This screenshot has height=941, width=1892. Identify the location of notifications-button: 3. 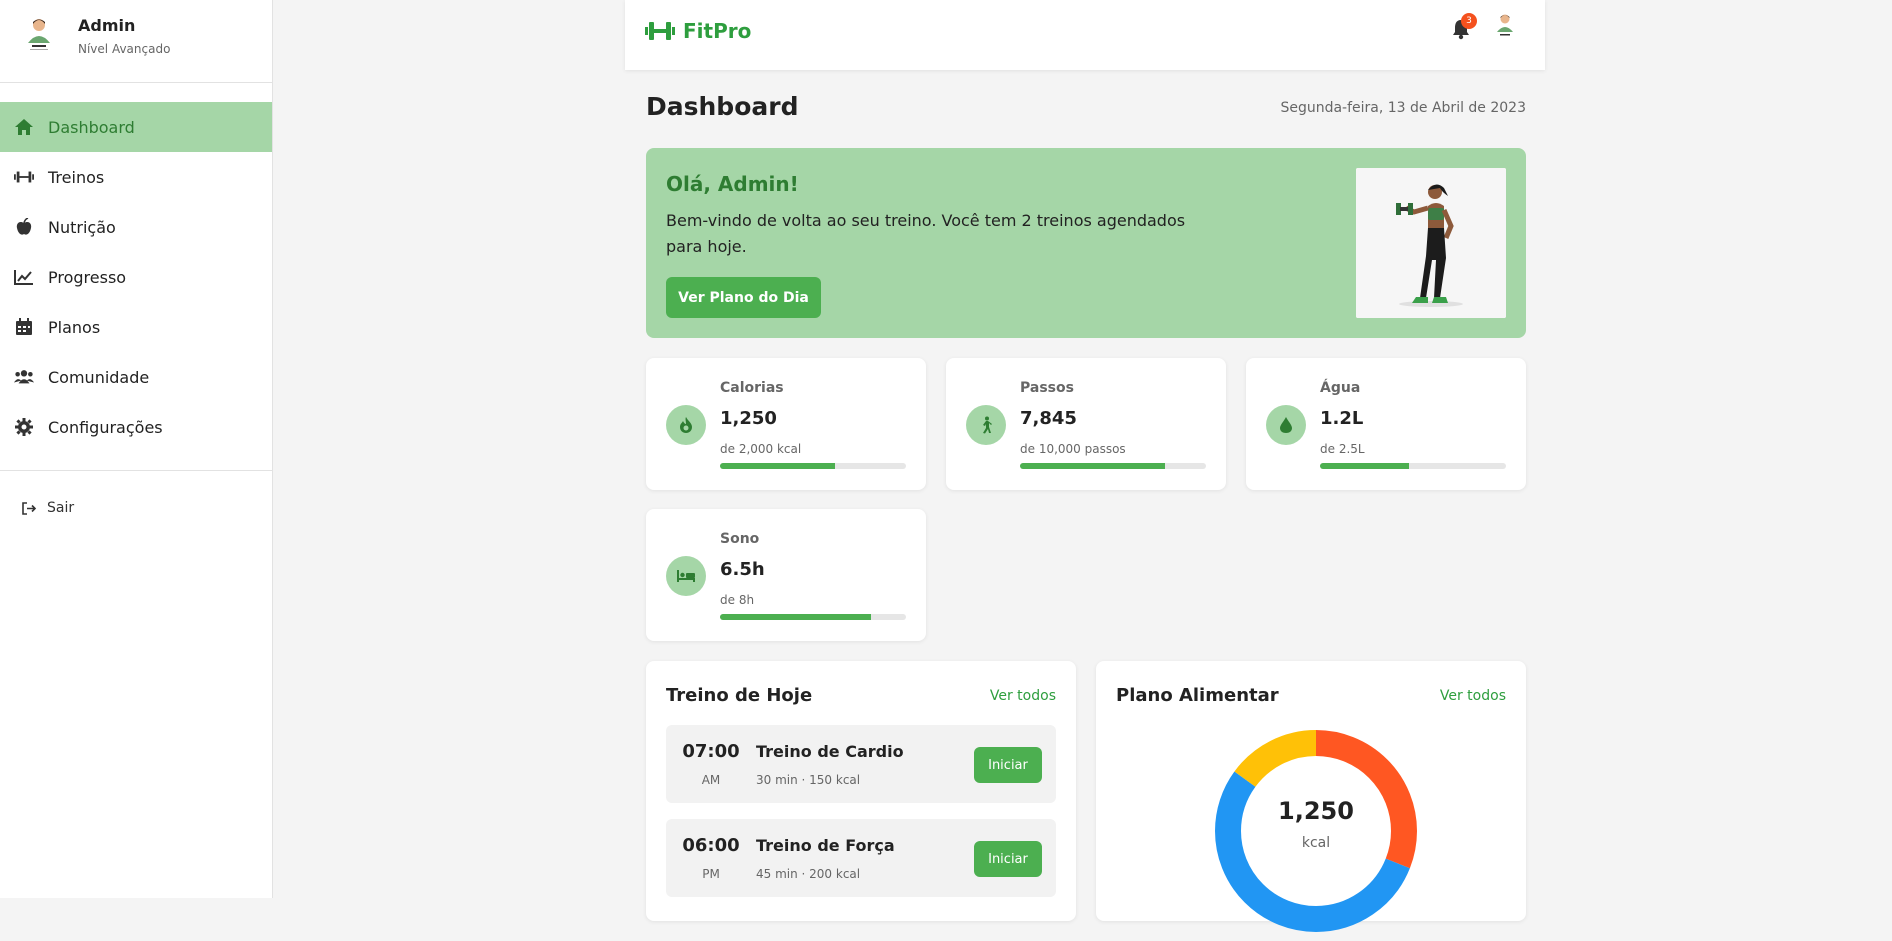
(1464, 27).